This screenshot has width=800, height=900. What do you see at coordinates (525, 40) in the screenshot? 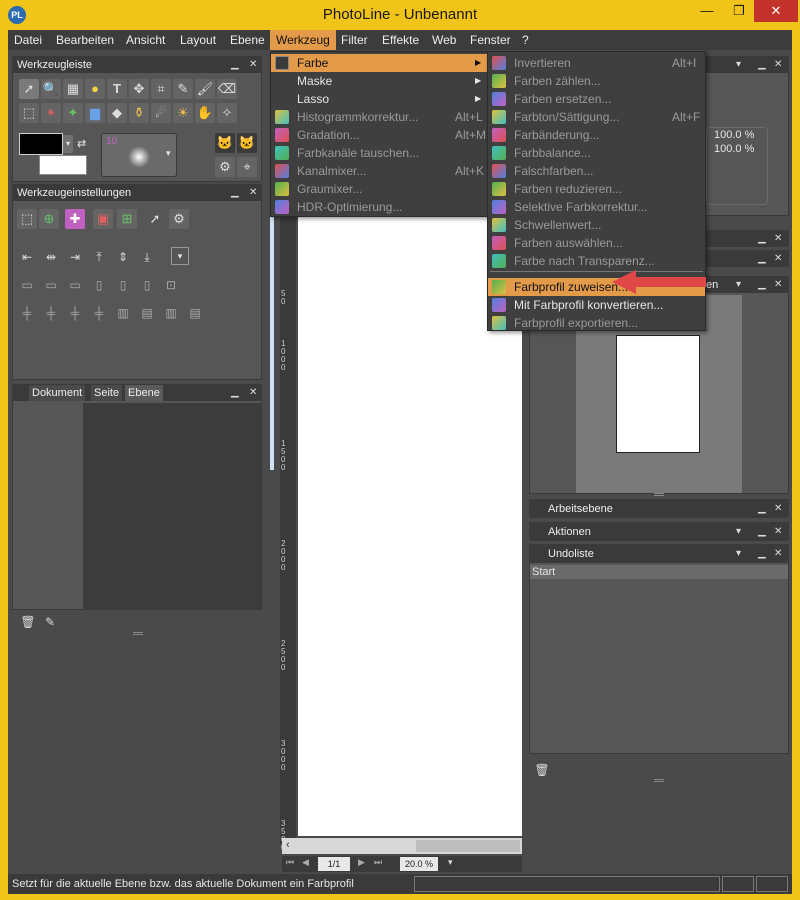
I see `menu-help: ?` at bounding box center [525, 40].